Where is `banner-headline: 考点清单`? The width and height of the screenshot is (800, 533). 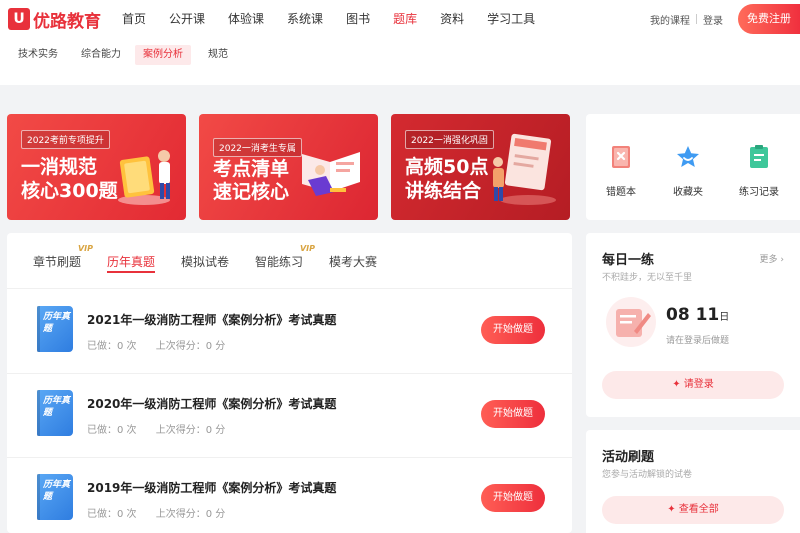 banner-headline: 考点清单 is located at coordinates (251, 169).